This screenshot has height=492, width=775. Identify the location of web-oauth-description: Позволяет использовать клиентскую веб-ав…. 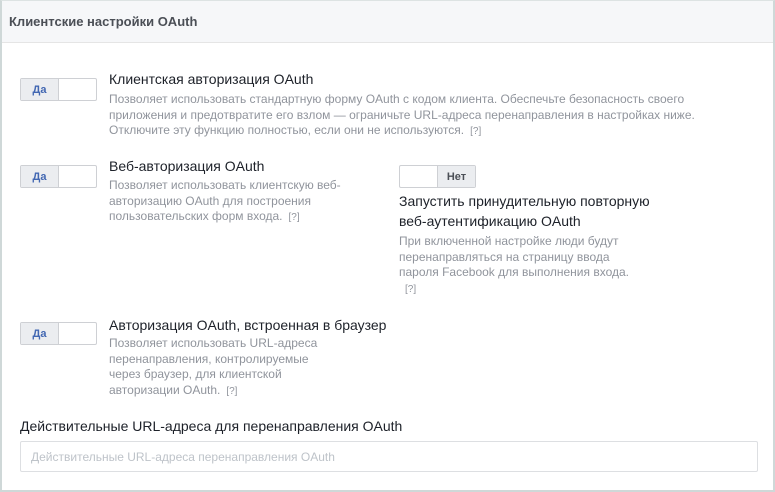
(225, 200).